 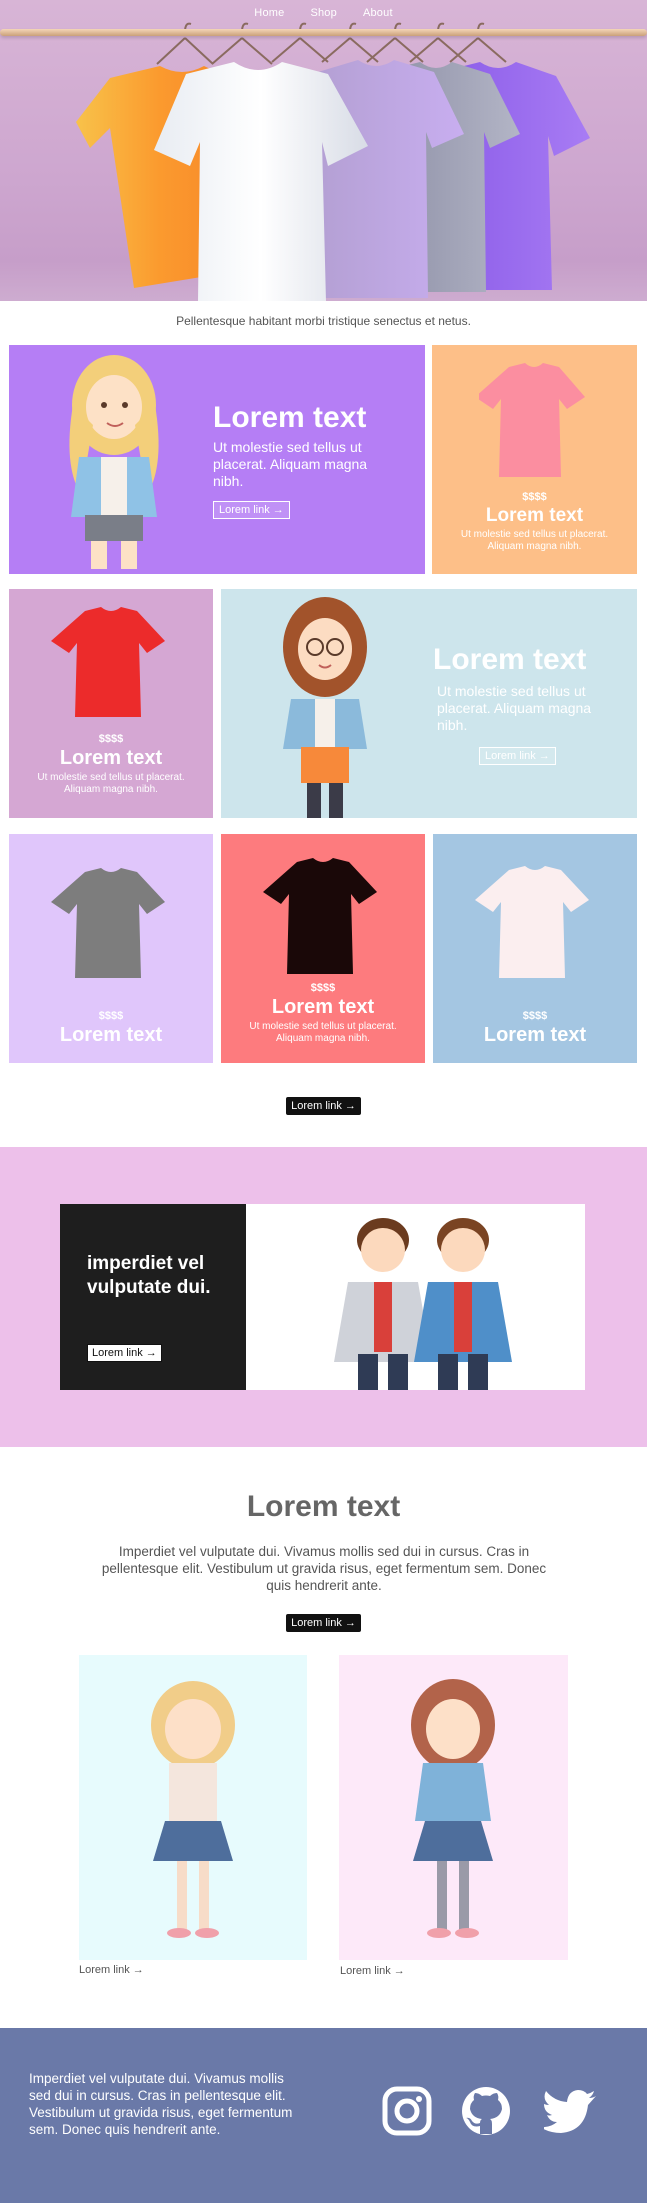 I want to click on hero-shirts-image, so click(x=333, y=161).